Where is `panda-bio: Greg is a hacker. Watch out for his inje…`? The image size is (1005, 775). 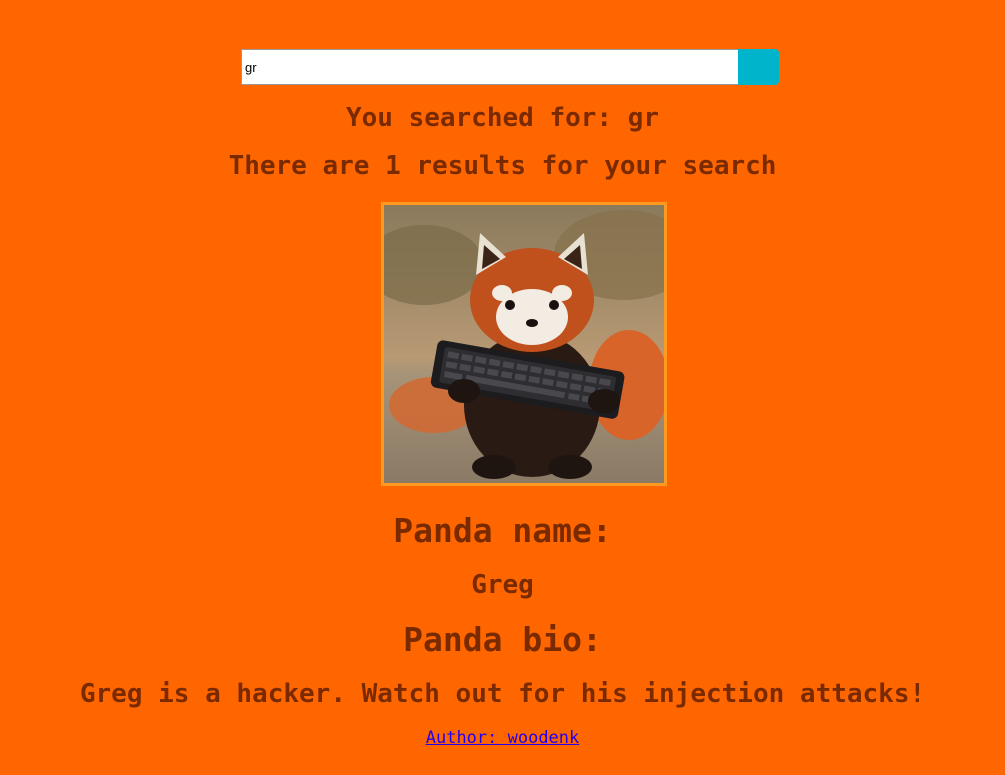
panda-bio: Greg is a hacker. Watch out for his inje… is located at coordinates (502, 694).